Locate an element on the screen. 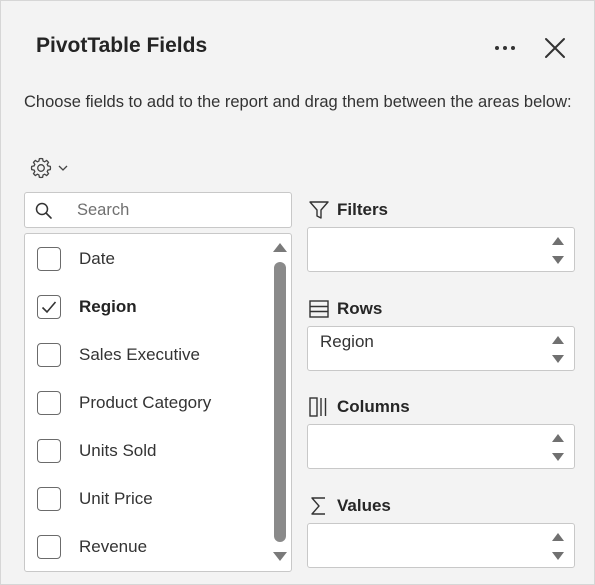  checkmark-icon is located at coordinates (49, 307).